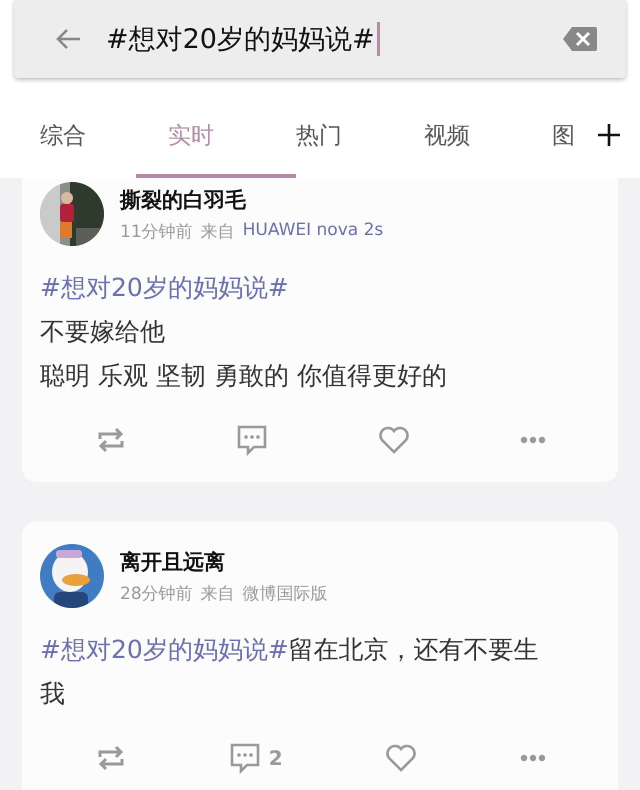  Describe the element at coordinates (575, 135) in the screenshot. I see `tab: 图` at that location.